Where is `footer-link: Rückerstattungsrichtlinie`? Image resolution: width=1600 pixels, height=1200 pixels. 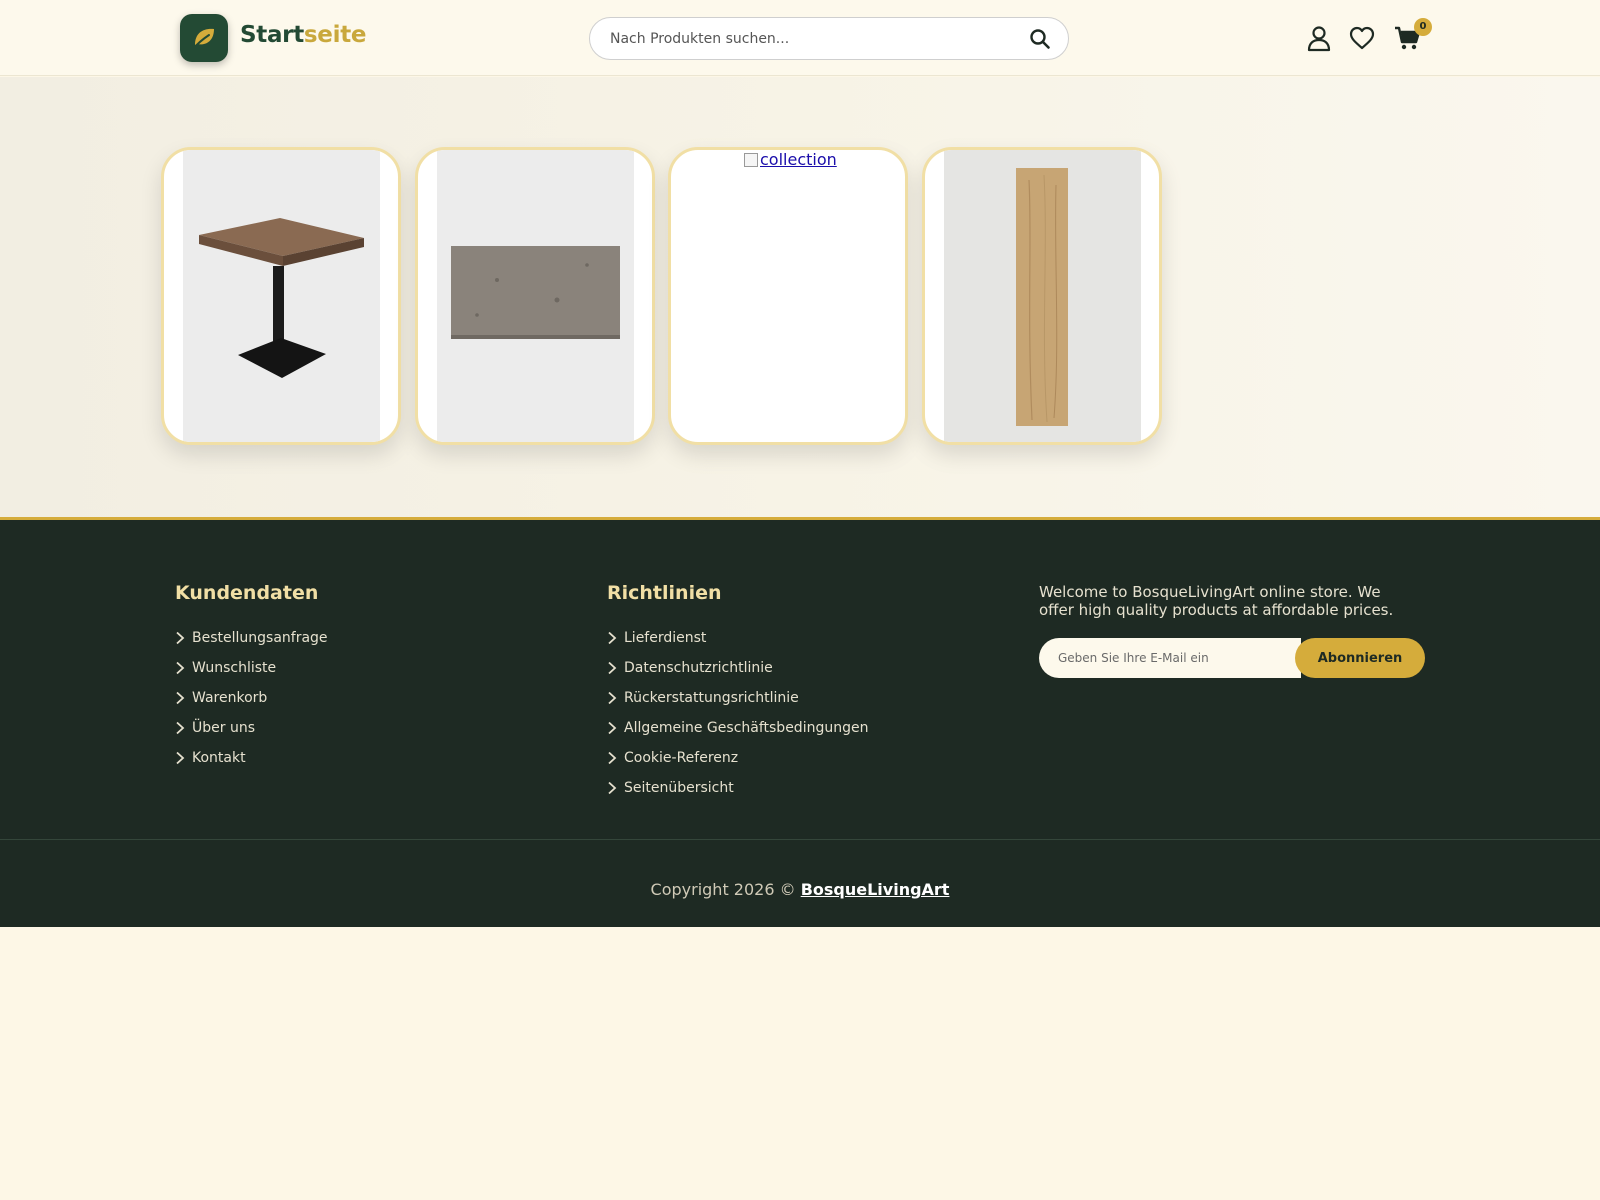 footer-link: Rückerstattungsrichtlinie is located at coordinates (737, 698).